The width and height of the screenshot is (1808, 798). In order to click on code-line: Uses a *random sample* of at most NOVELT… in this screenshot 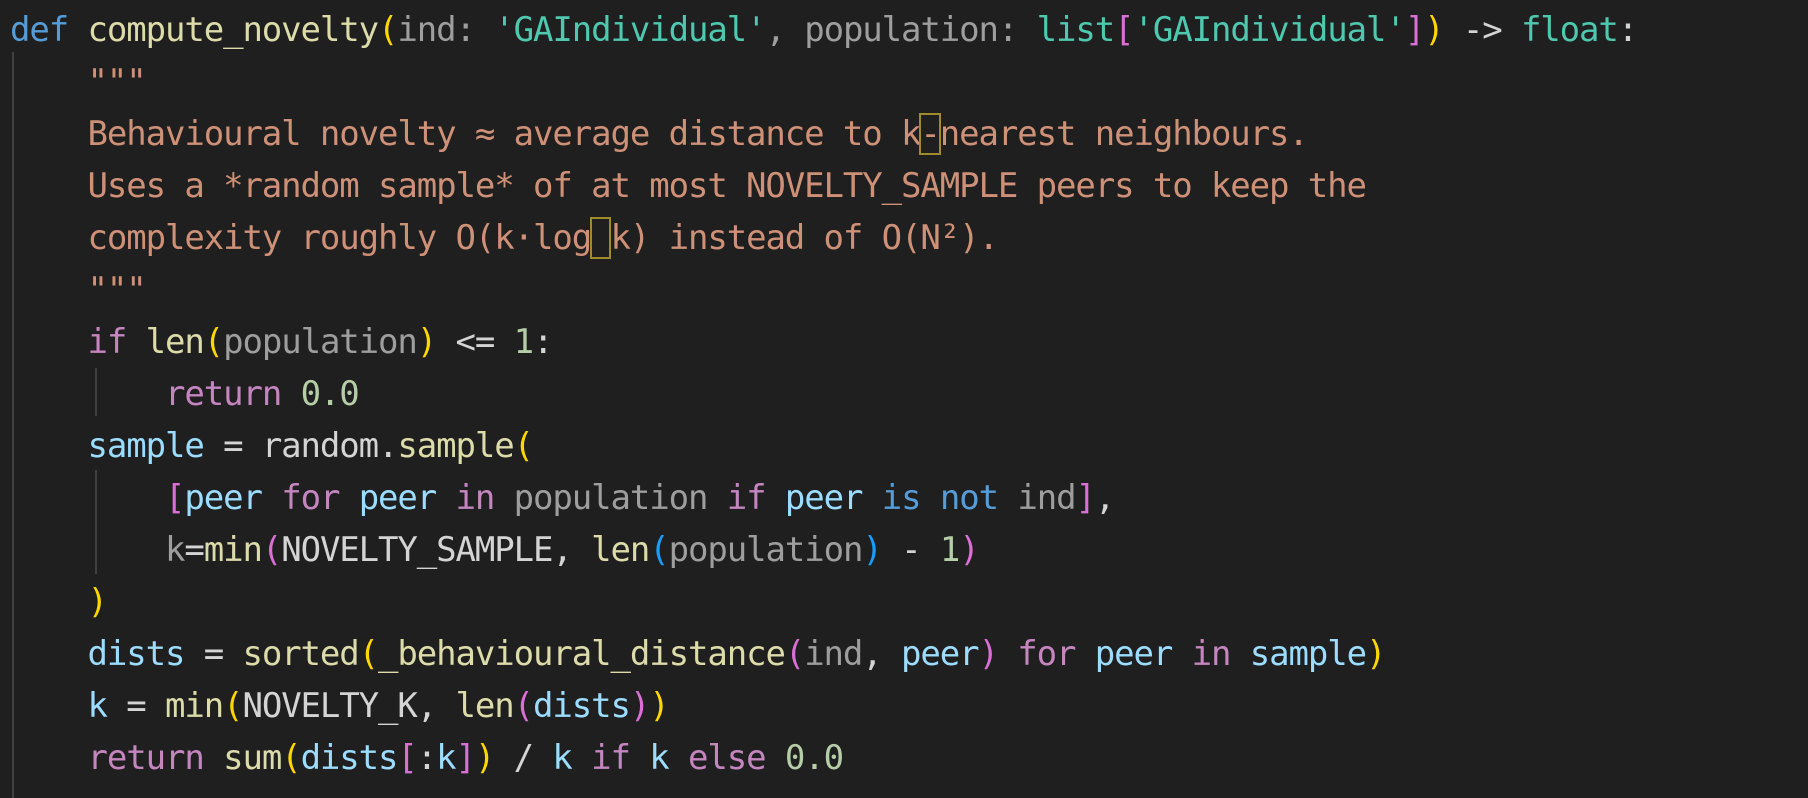, I will do `click(688, 186)`.